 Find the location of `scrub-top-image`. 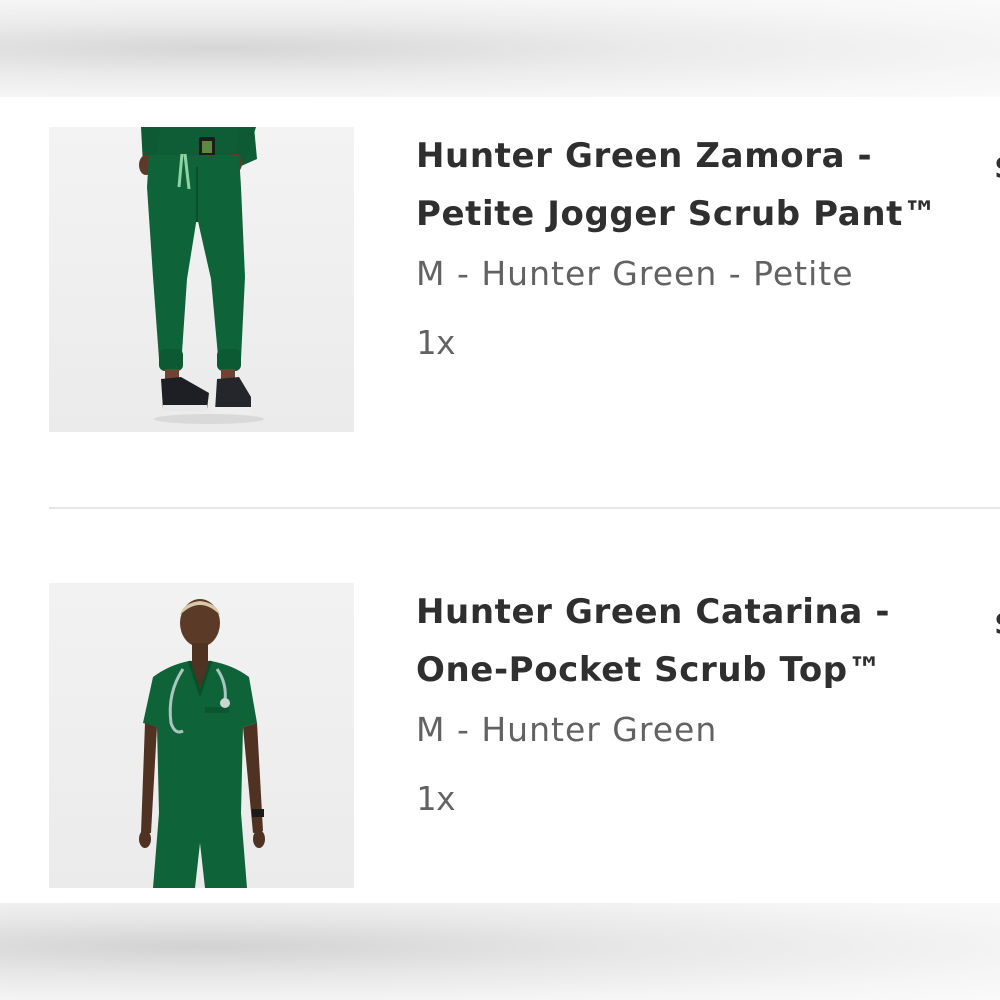

scrub-top-image is located at coordinates (201, 735).